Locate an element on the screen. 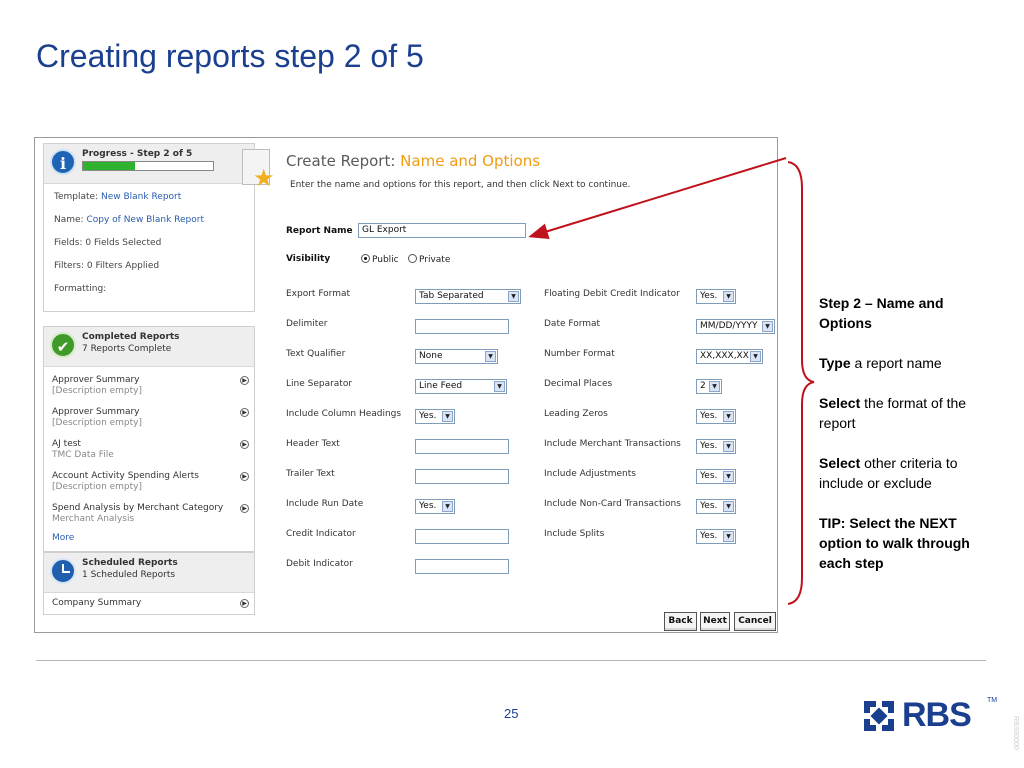  footer-divider is located at coordinates (511, 660).